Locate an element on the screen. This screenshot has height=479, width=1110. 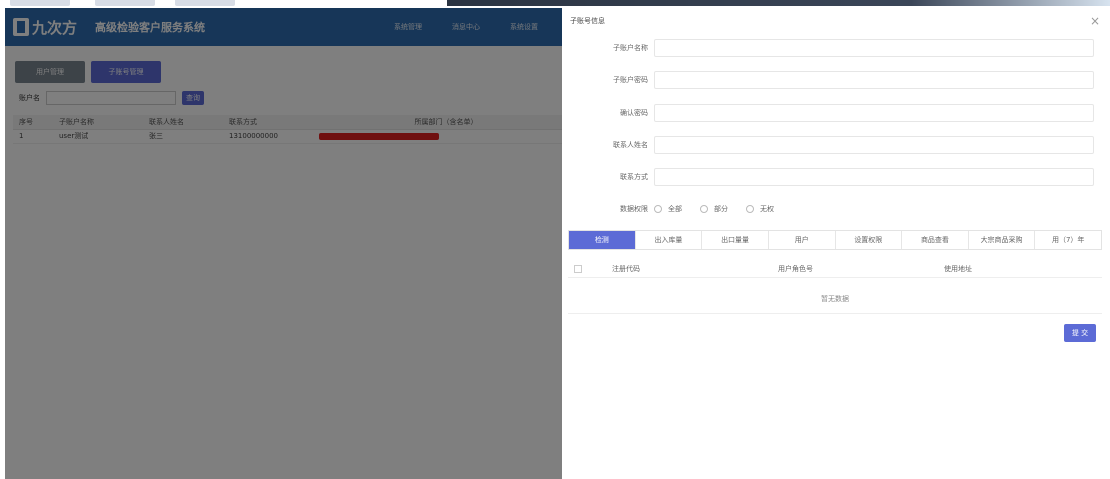
tab-segment: 用（7）年 is located at coordinates (1068, 240).